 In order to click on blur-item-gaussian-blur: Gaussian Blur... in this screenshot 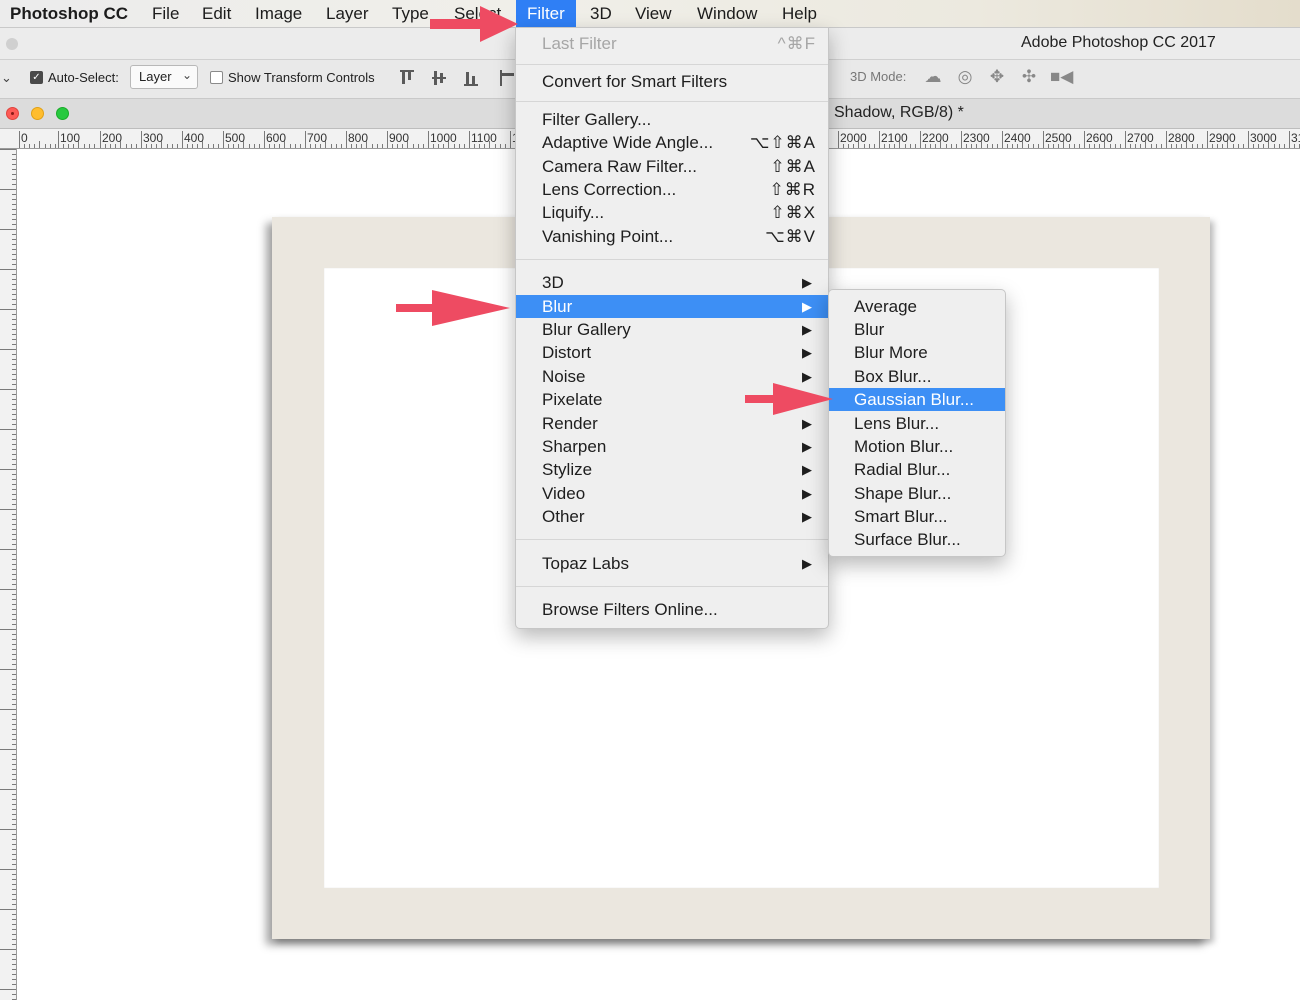, I will do `click(917, 399)`.